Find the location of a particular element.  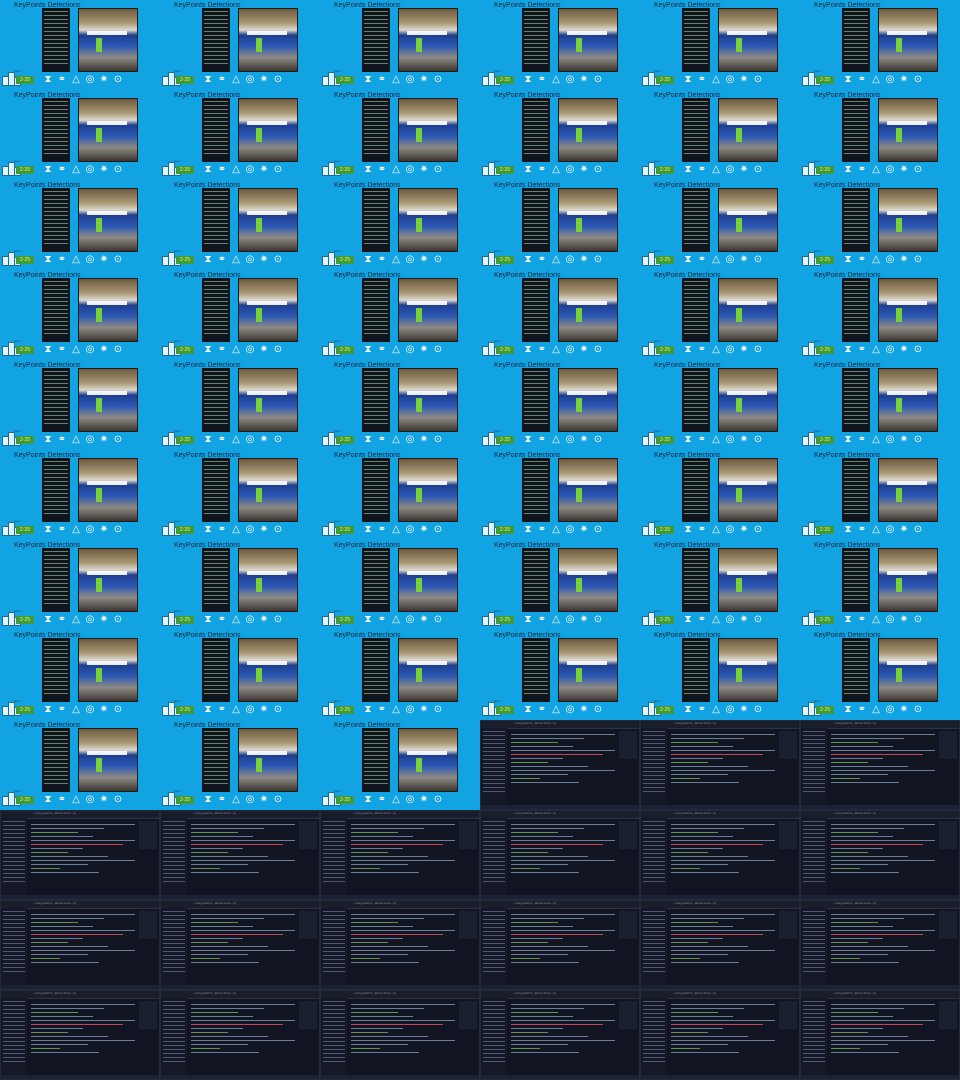

code-editor-frame: ~/keypoints_detection.py is located at coordinates (80, 855).